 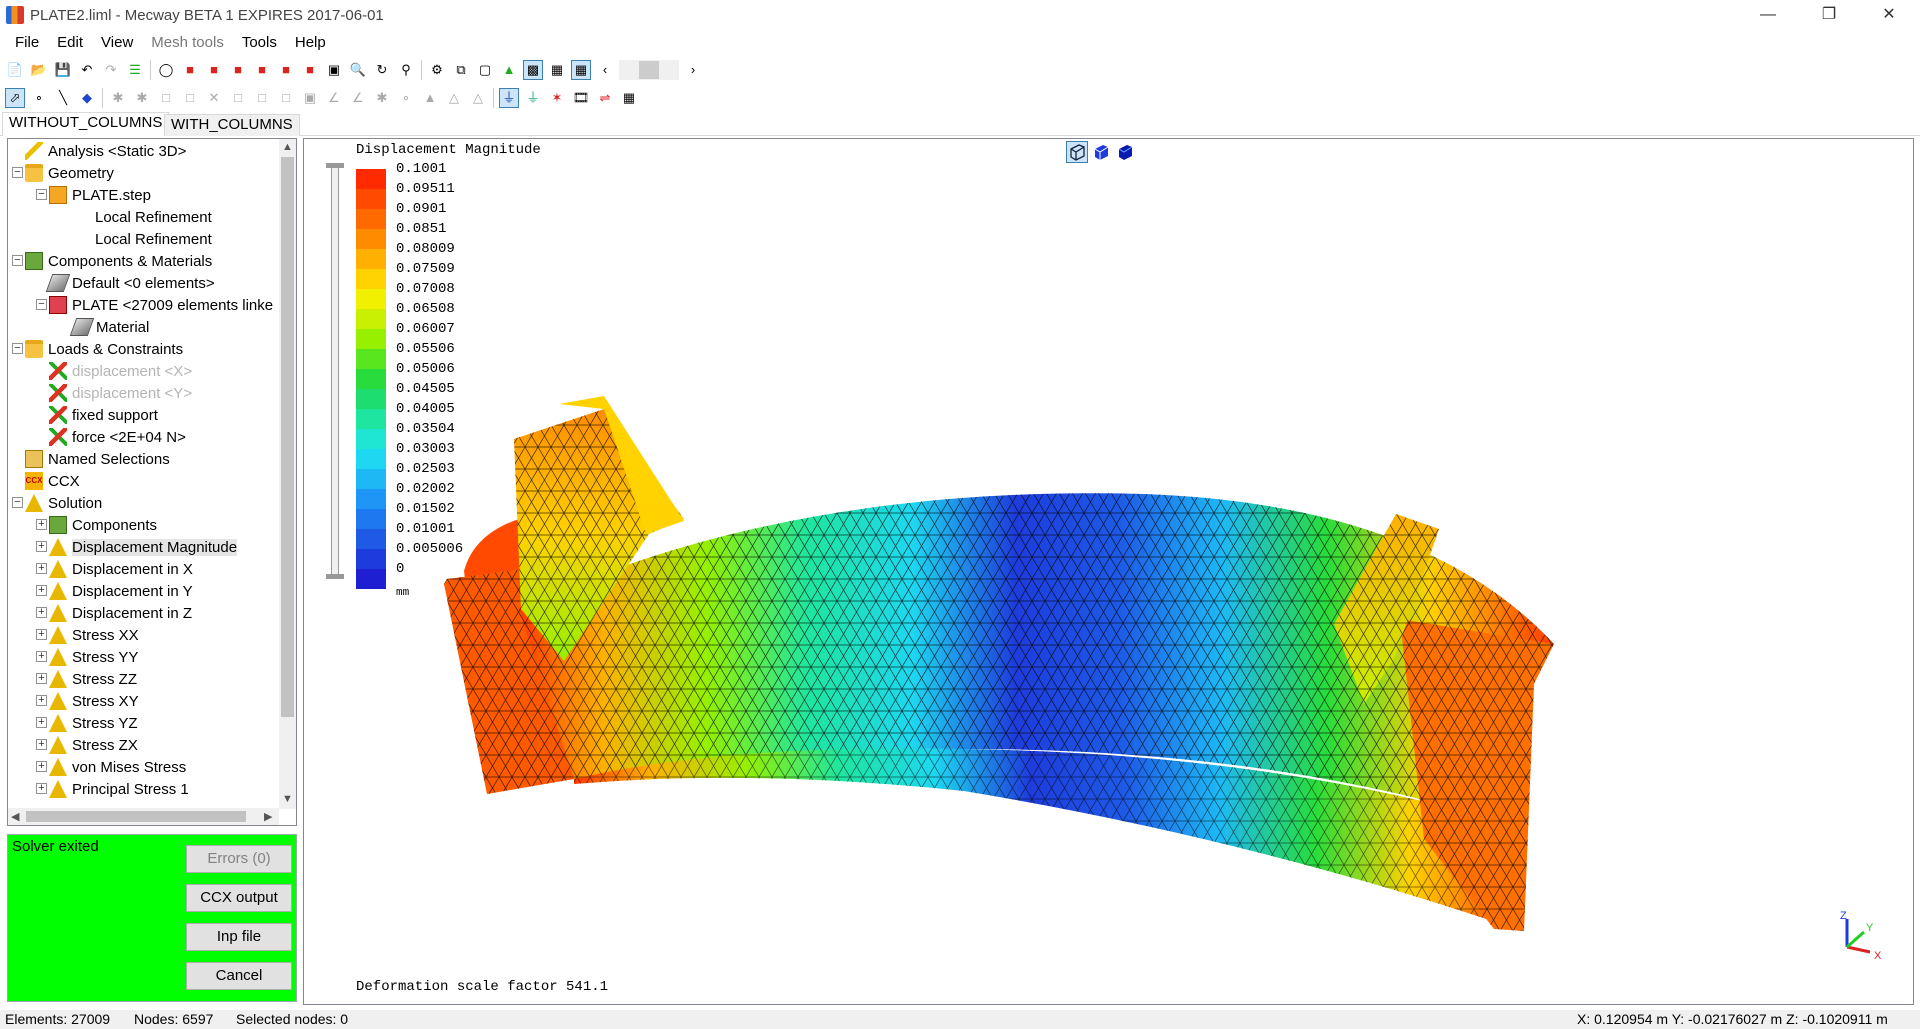 What do you see at coordinates (87, 701) in the screenshot?
I see `tree-item: + Stress XY` at bounding box center [87, 701].